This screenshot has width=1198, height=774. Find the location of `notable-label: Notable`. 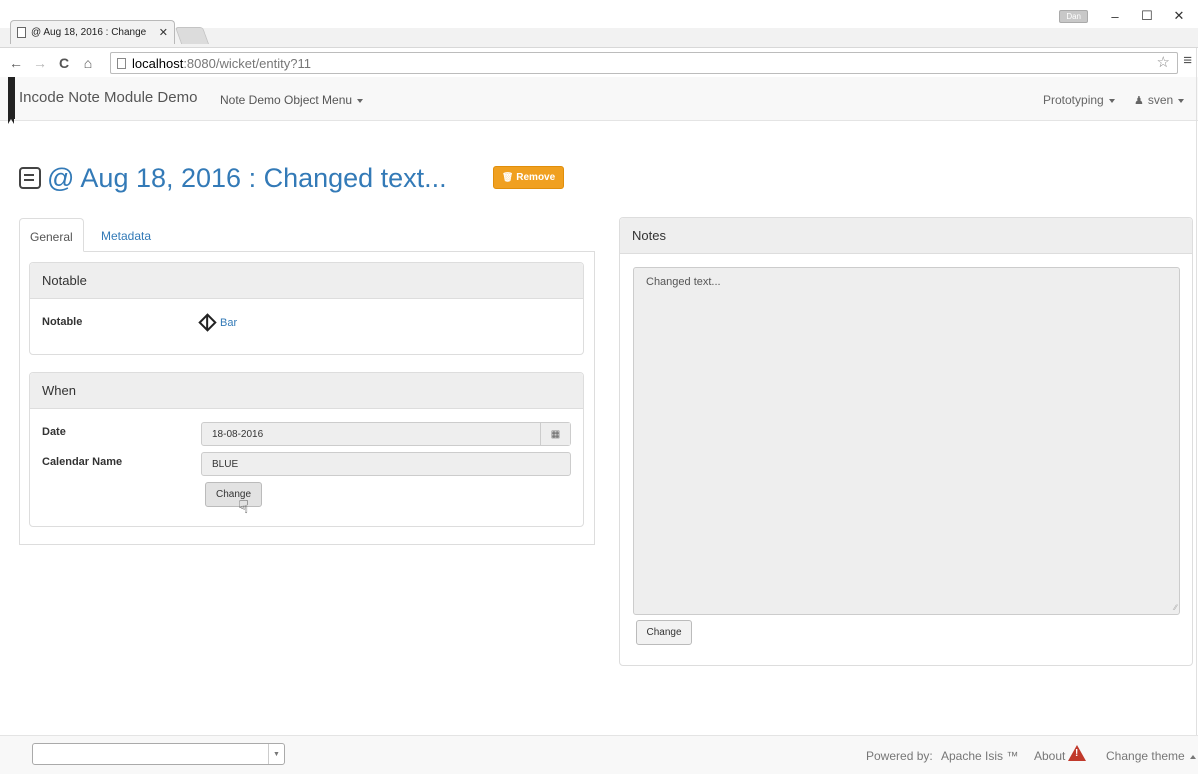

notable-label: Notable is located at coordinates (62, 322).